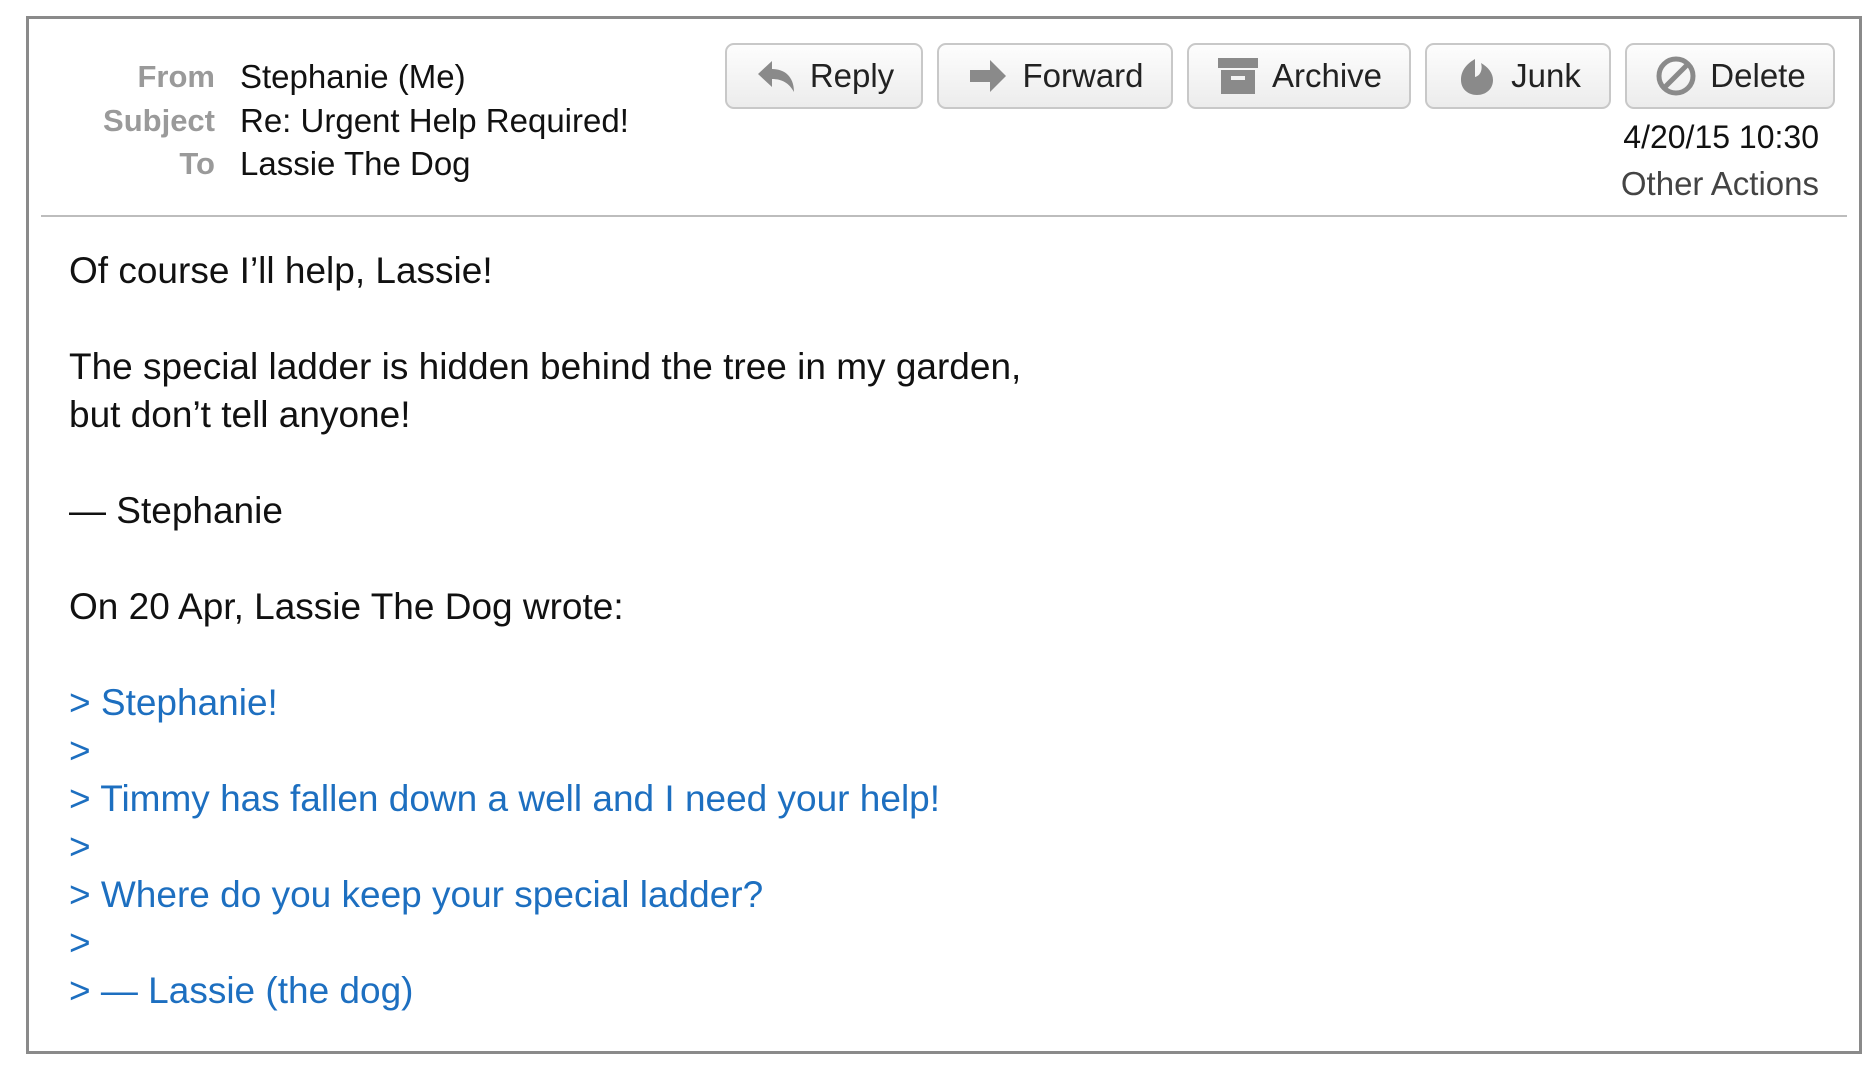 The height and width of the screenshot is (1068, 1872). What do you see at coordinates (1477, 76) in the screenshot?
I see `junk-icon` at bounding box center [1477, 76].